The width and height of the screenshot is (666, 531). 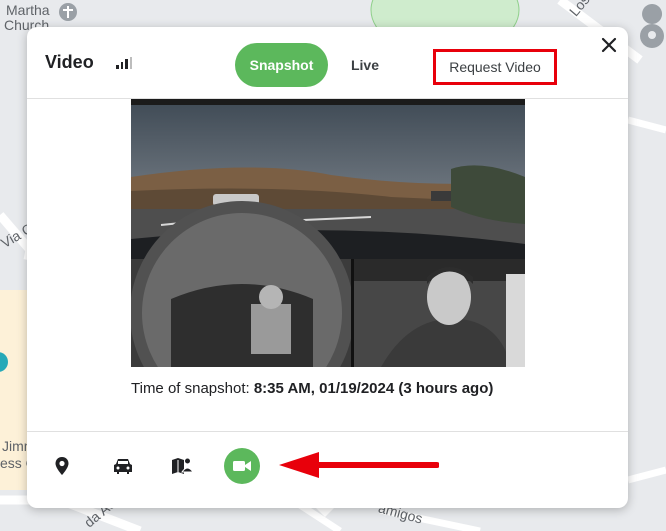 I want to click on video-button, so click(x=242, y=466).